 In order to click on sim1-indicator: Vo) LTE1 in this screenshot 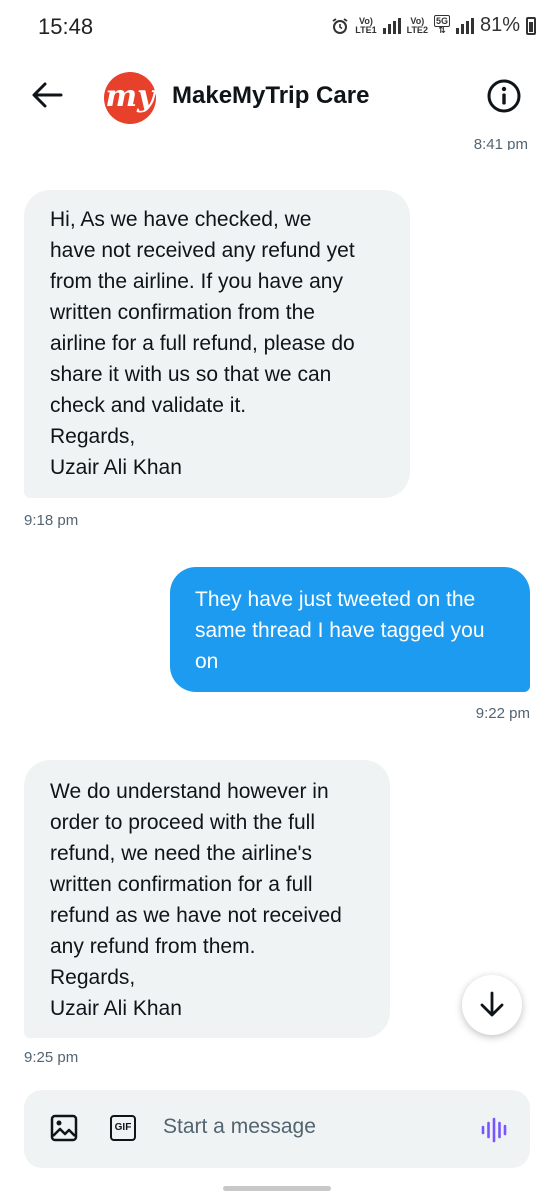, I will do `click(366, 25)`.